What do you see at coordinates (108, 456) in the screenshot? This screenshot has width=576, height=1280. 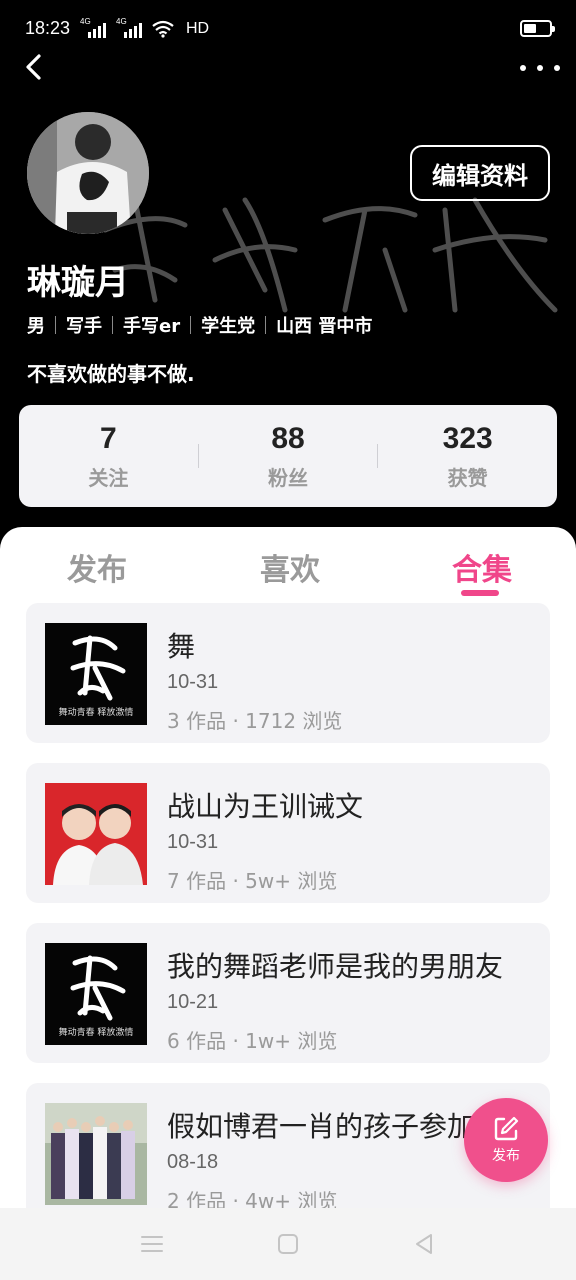 I see `stat-following: 7 关注` at bounding box center [108, 456].